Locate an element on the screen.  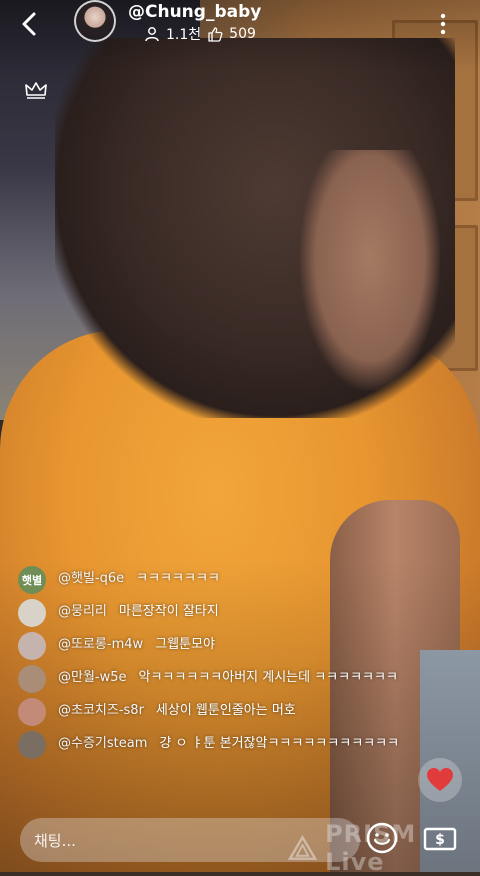
chat-message: @만월-w5e 악ㅋㅋㅋㅋㅋㅋ아버지 계시는데 ㅋㅋㅋㅋㅋㅋㅋ is located at coordinates (218, 679).